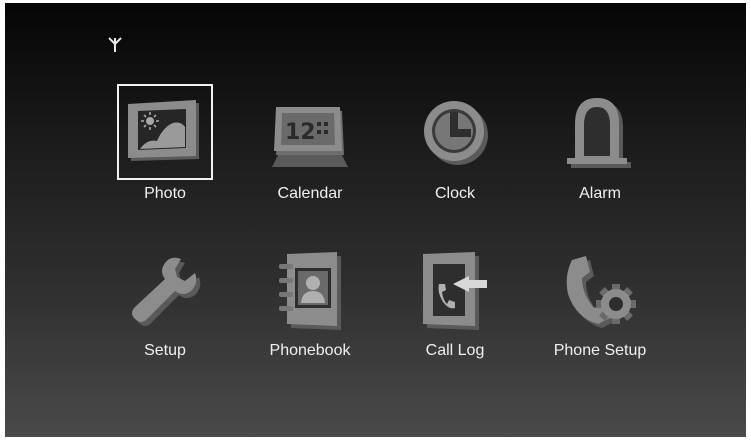  I want to click on calendar-icon: 12, so click(310, 137).